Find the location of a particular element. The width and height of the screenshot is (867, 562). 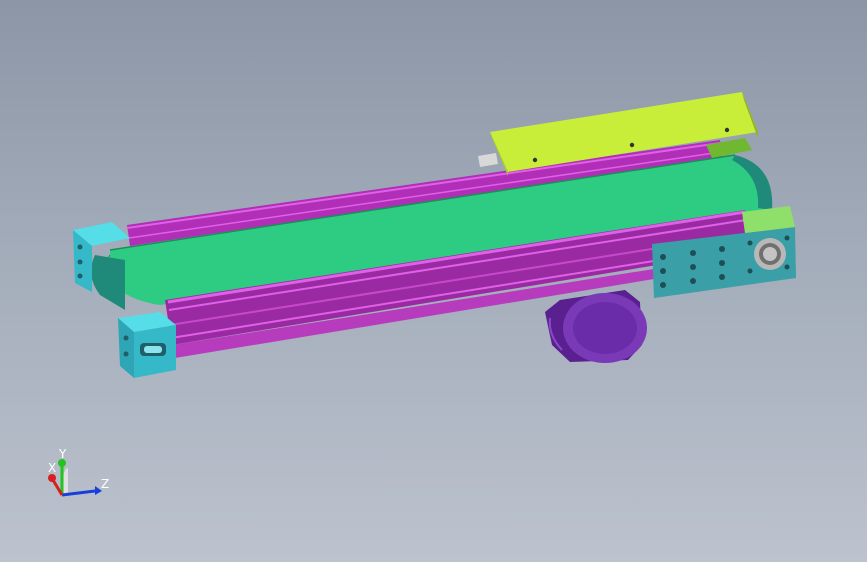

z-axis-label: Z is located at coordinates (105, 484).